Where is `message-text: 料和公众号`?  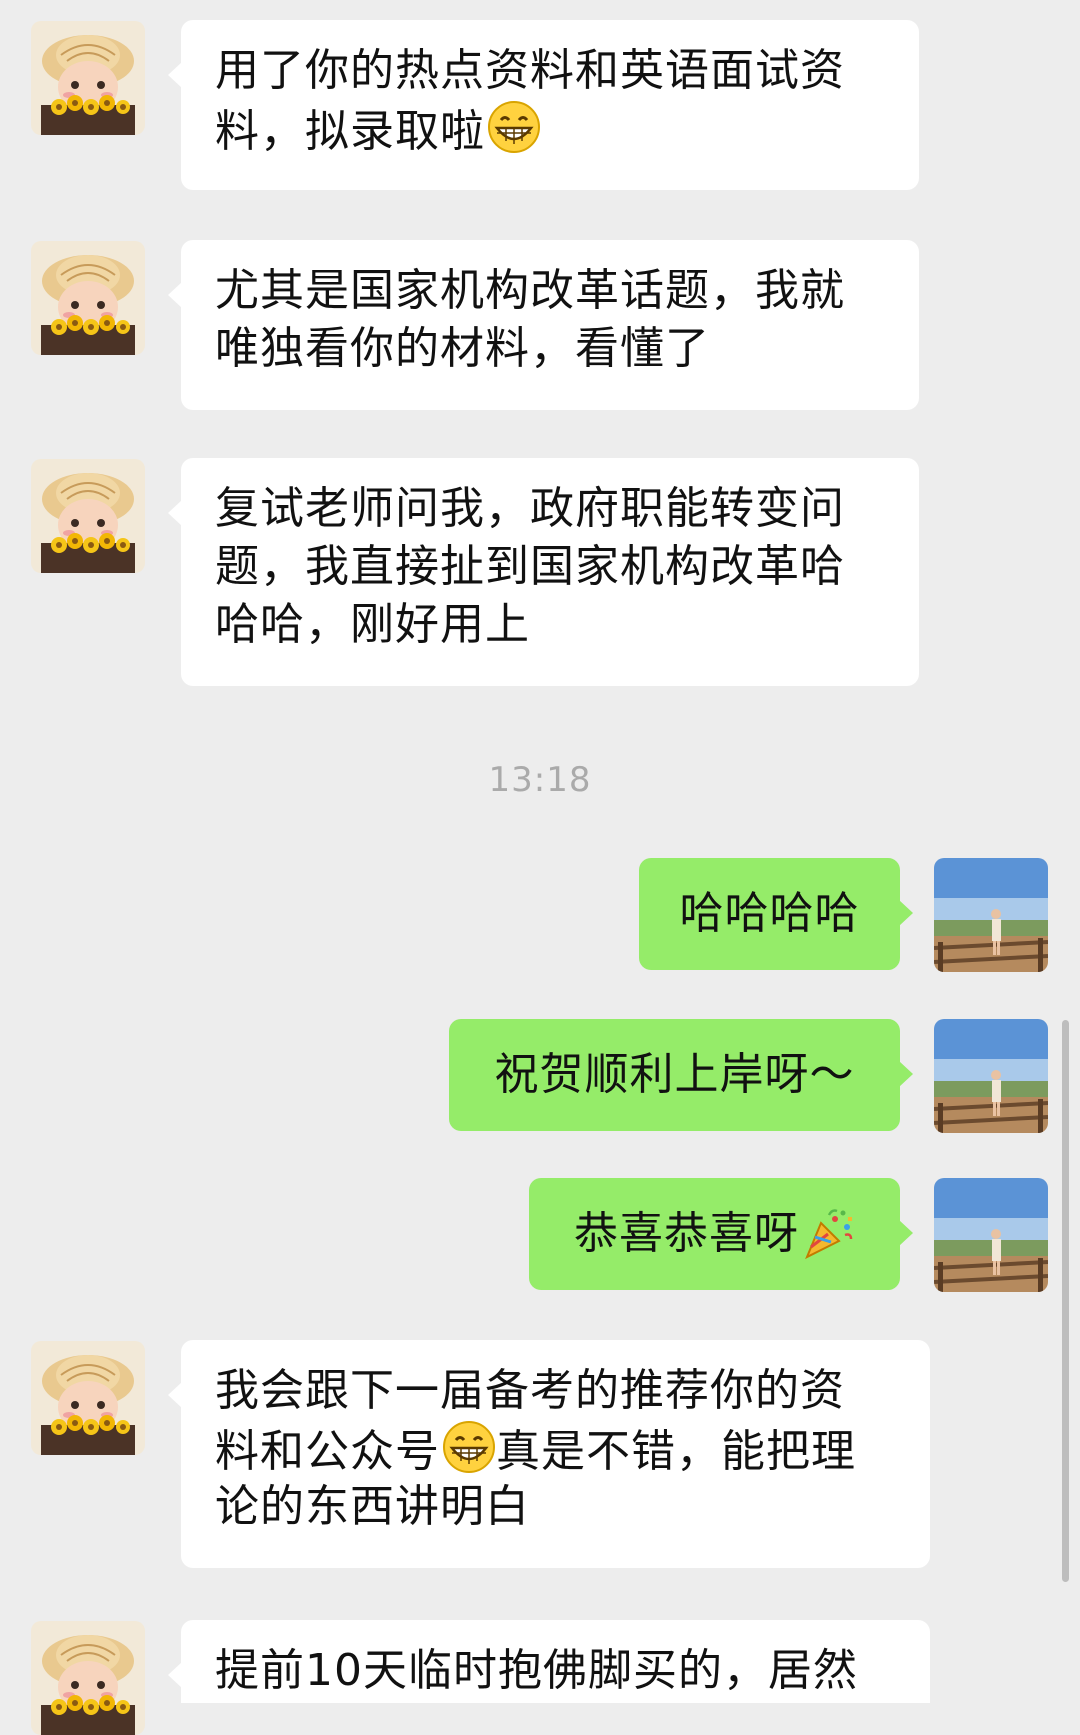 message-text: 料和公众号 is located at coordinates (327, 1451).